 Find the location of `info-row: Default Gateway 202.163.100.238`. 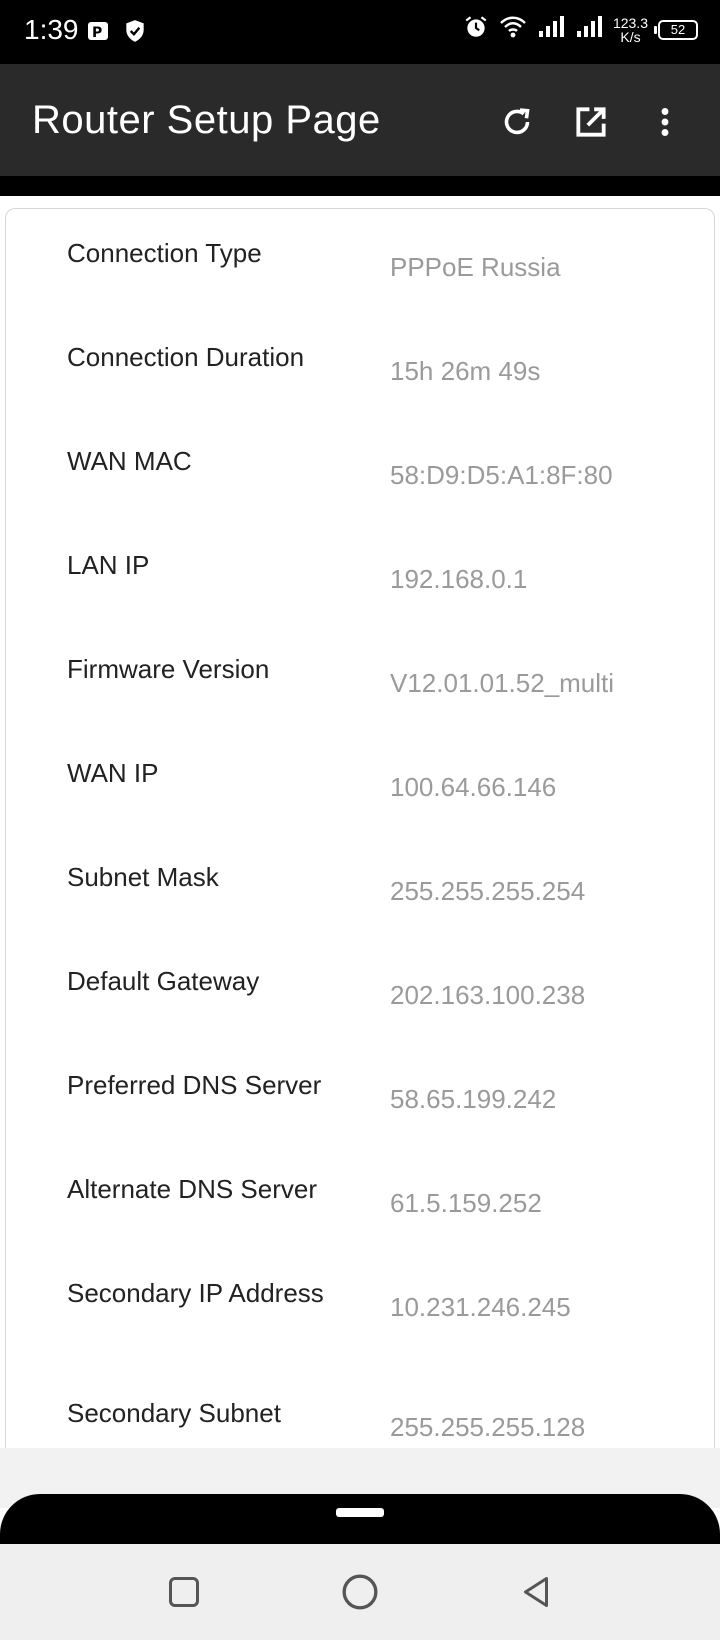

info-row: Default Gateway 202.163.100.238 is located at coordinates (360, 1013).